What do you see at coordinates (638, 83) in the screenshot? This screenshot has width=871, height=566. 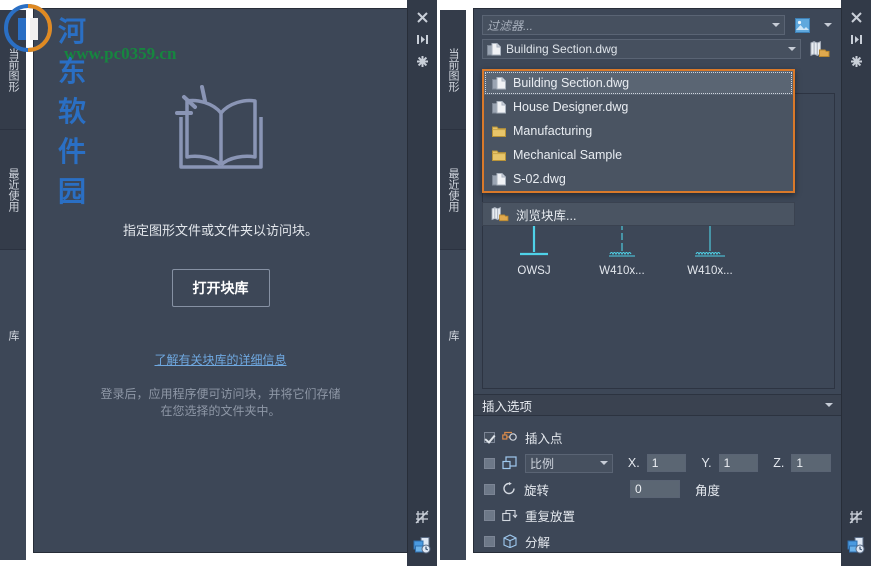 I see `dropdown-item-building-section: Building Section.dwg` at bounding box center [638, 83].